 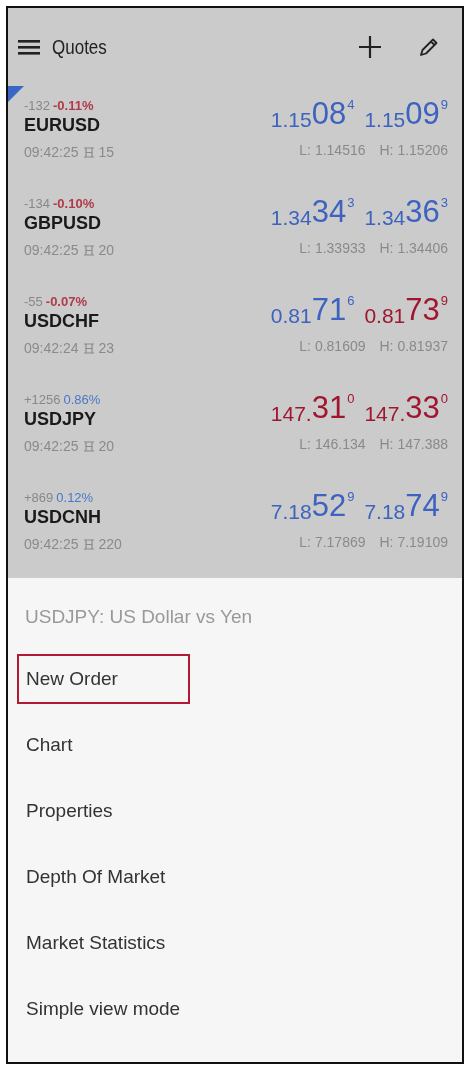 What do you see at coordinates (74, 203) in the screenshot?
I see `change-percent: -0.10%` at bounding box center [74, 203].